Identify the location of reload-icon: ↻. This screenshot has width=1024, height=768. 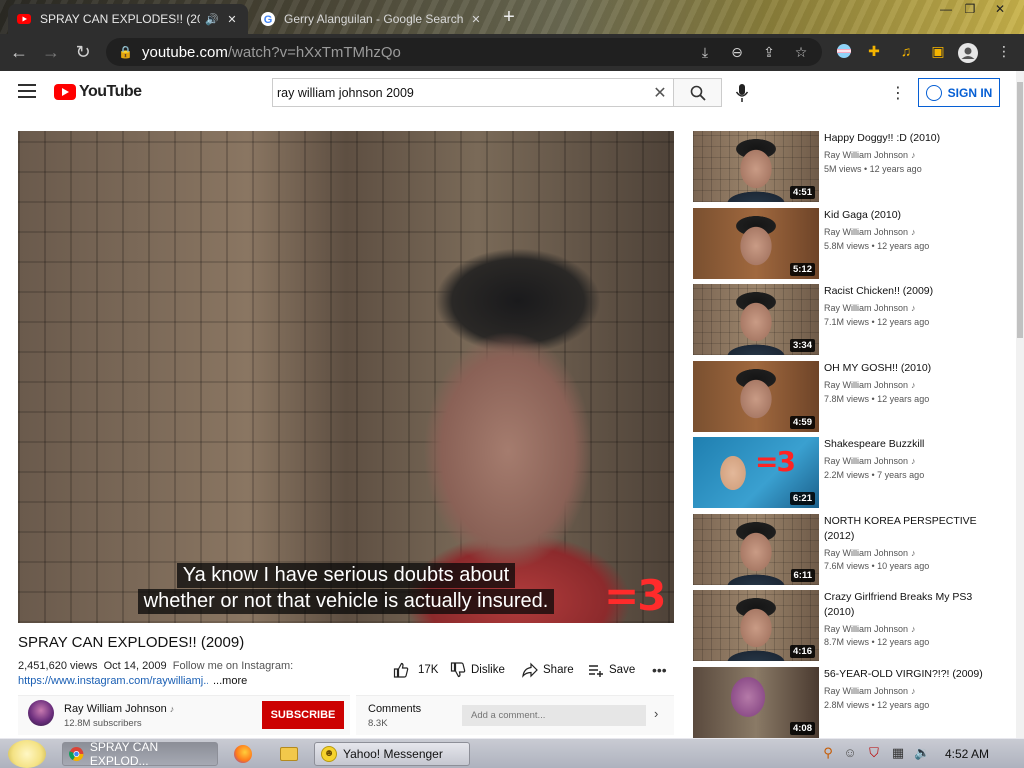
(83, 53).